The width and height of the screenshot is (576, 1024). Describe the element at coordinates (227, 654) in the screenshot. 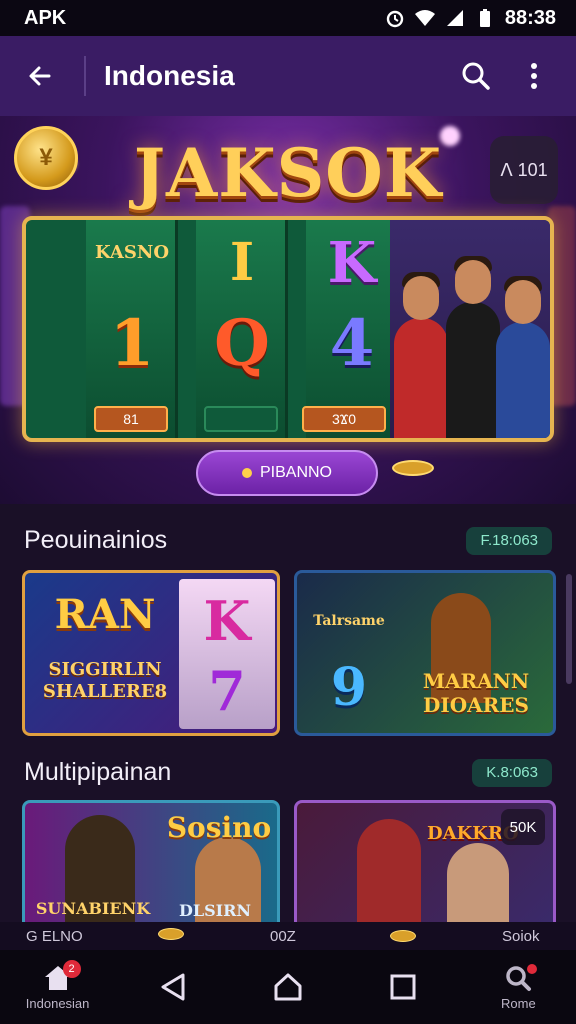

I see `card-reel: K 7` at that location.